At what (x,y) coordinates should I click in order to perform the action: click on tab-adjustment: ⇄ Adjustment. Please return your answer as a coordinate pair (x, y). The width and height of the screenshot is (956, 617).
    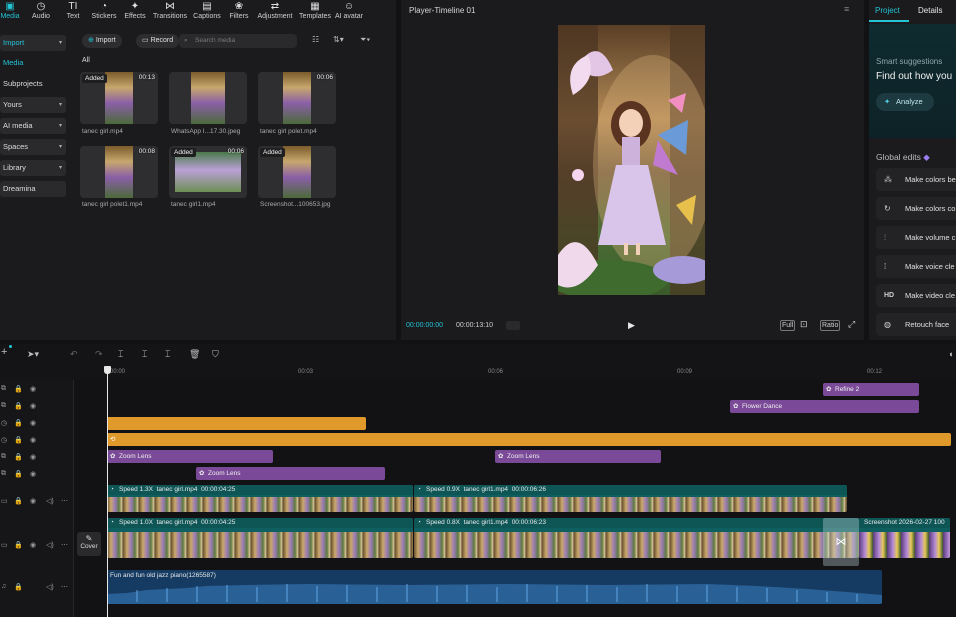
    Looking at the image, I should click on (275, 12).